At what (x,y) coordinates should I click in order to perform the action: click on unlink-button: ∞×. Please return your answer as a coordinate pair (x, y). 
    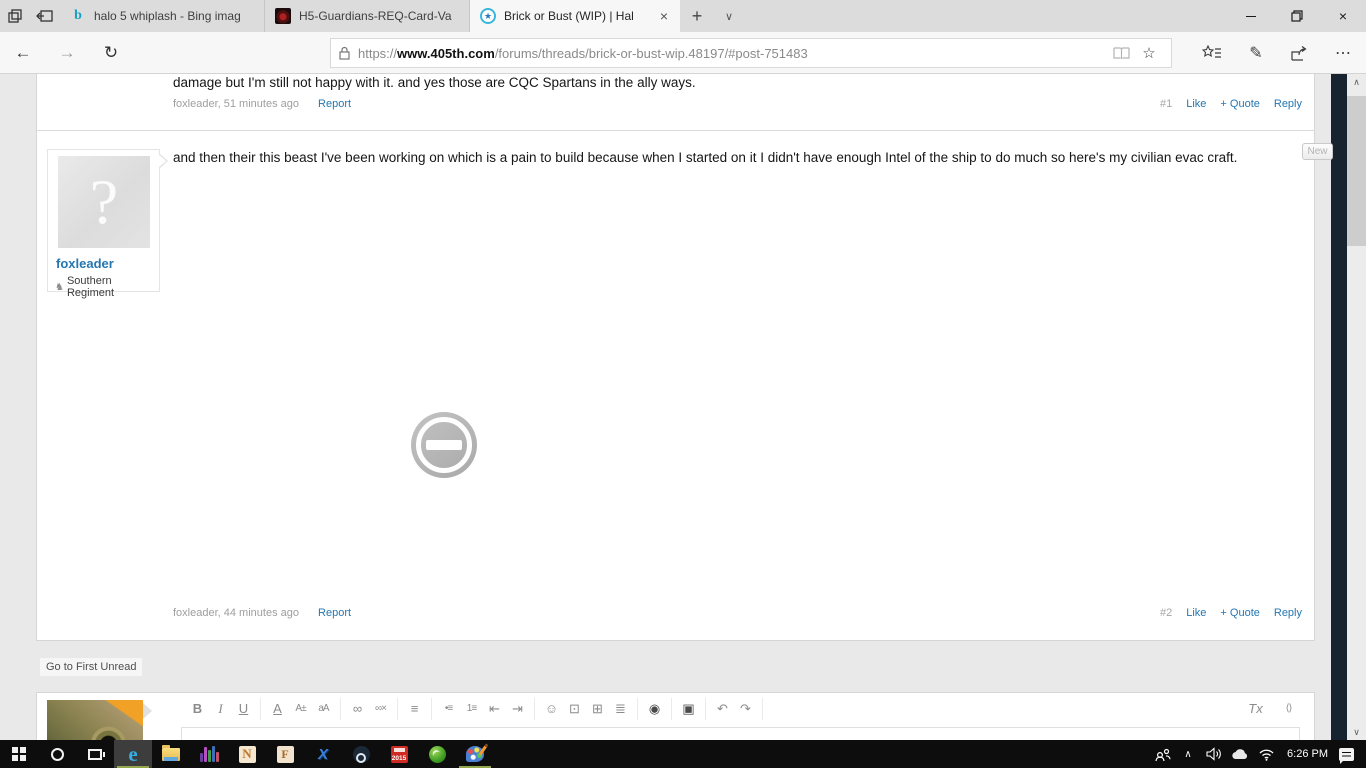
    Looking at the image, I should click on (380, 709).